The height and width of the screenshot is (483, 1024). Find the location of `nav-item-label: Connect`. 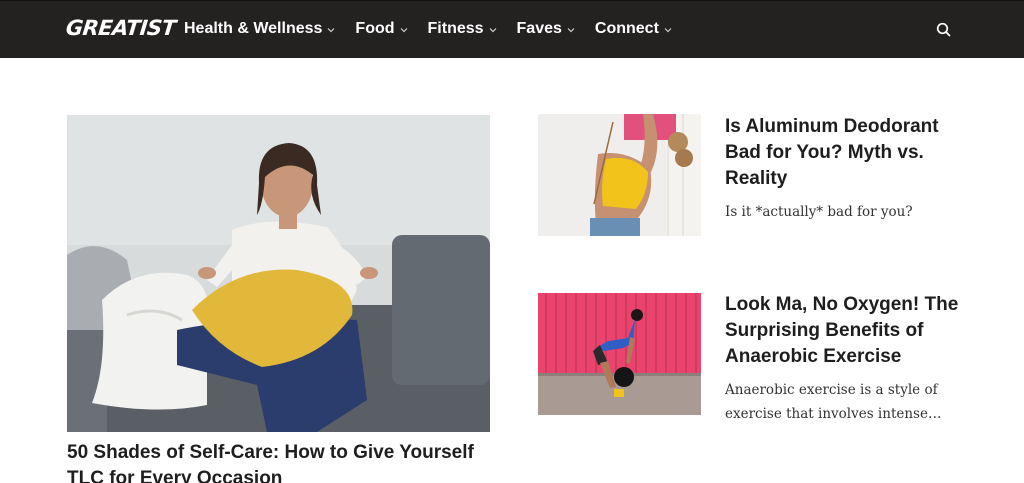

nav-item-label: Connect is located at coordinates (626, 28).